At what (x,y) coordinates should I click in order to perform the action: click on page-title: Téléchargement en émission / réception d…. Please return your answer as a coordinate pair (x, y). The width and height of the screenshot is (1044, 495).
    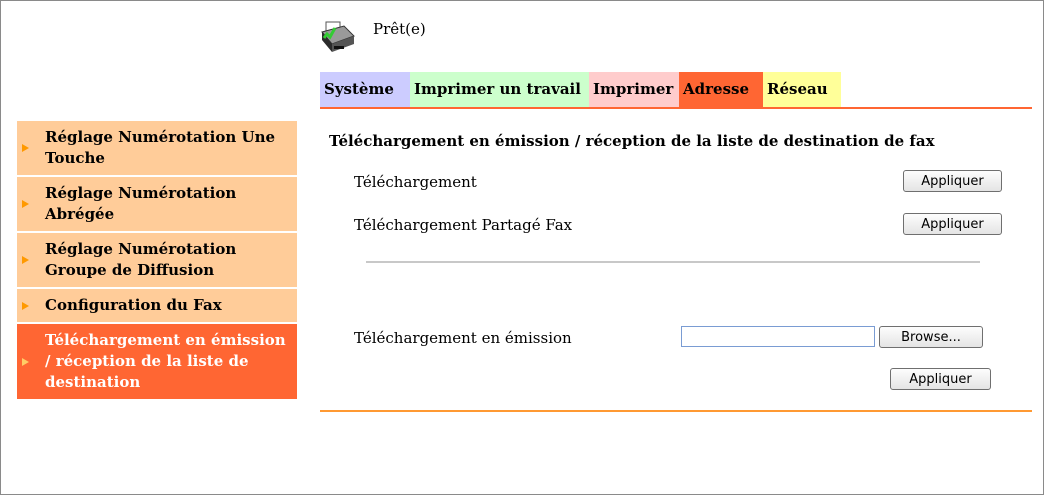
    Looking at the image, I should click on (632, 141).